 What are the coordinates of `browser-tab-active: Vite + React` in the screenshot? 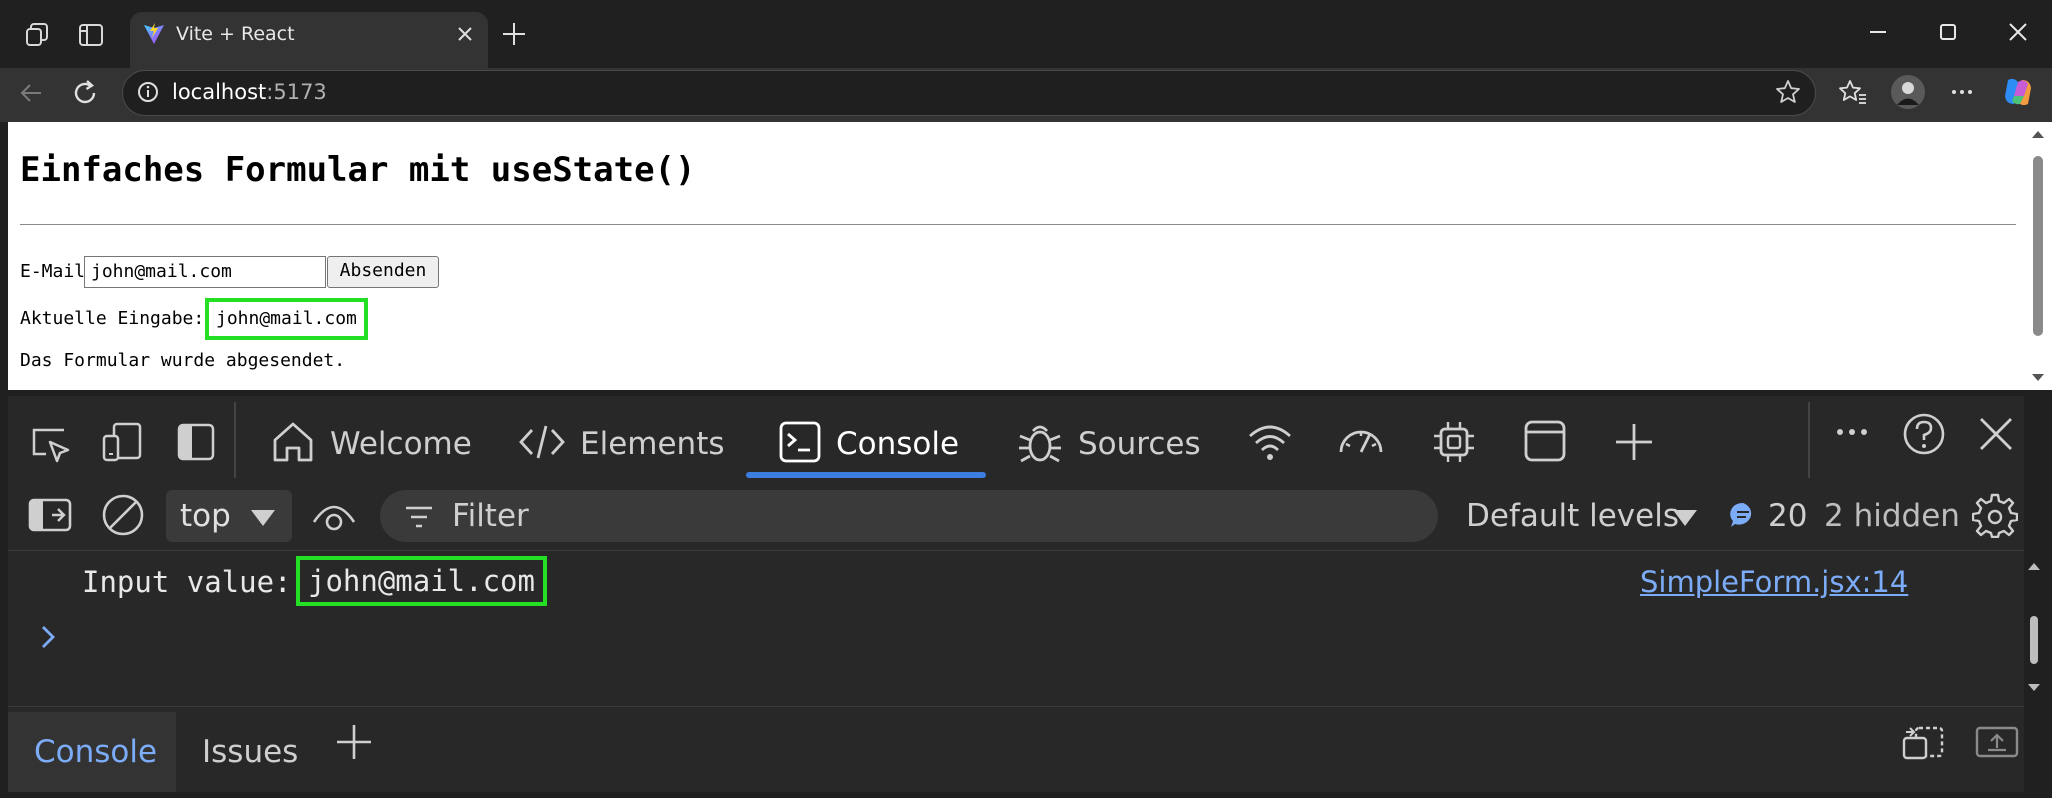 It's located at (309, 40).